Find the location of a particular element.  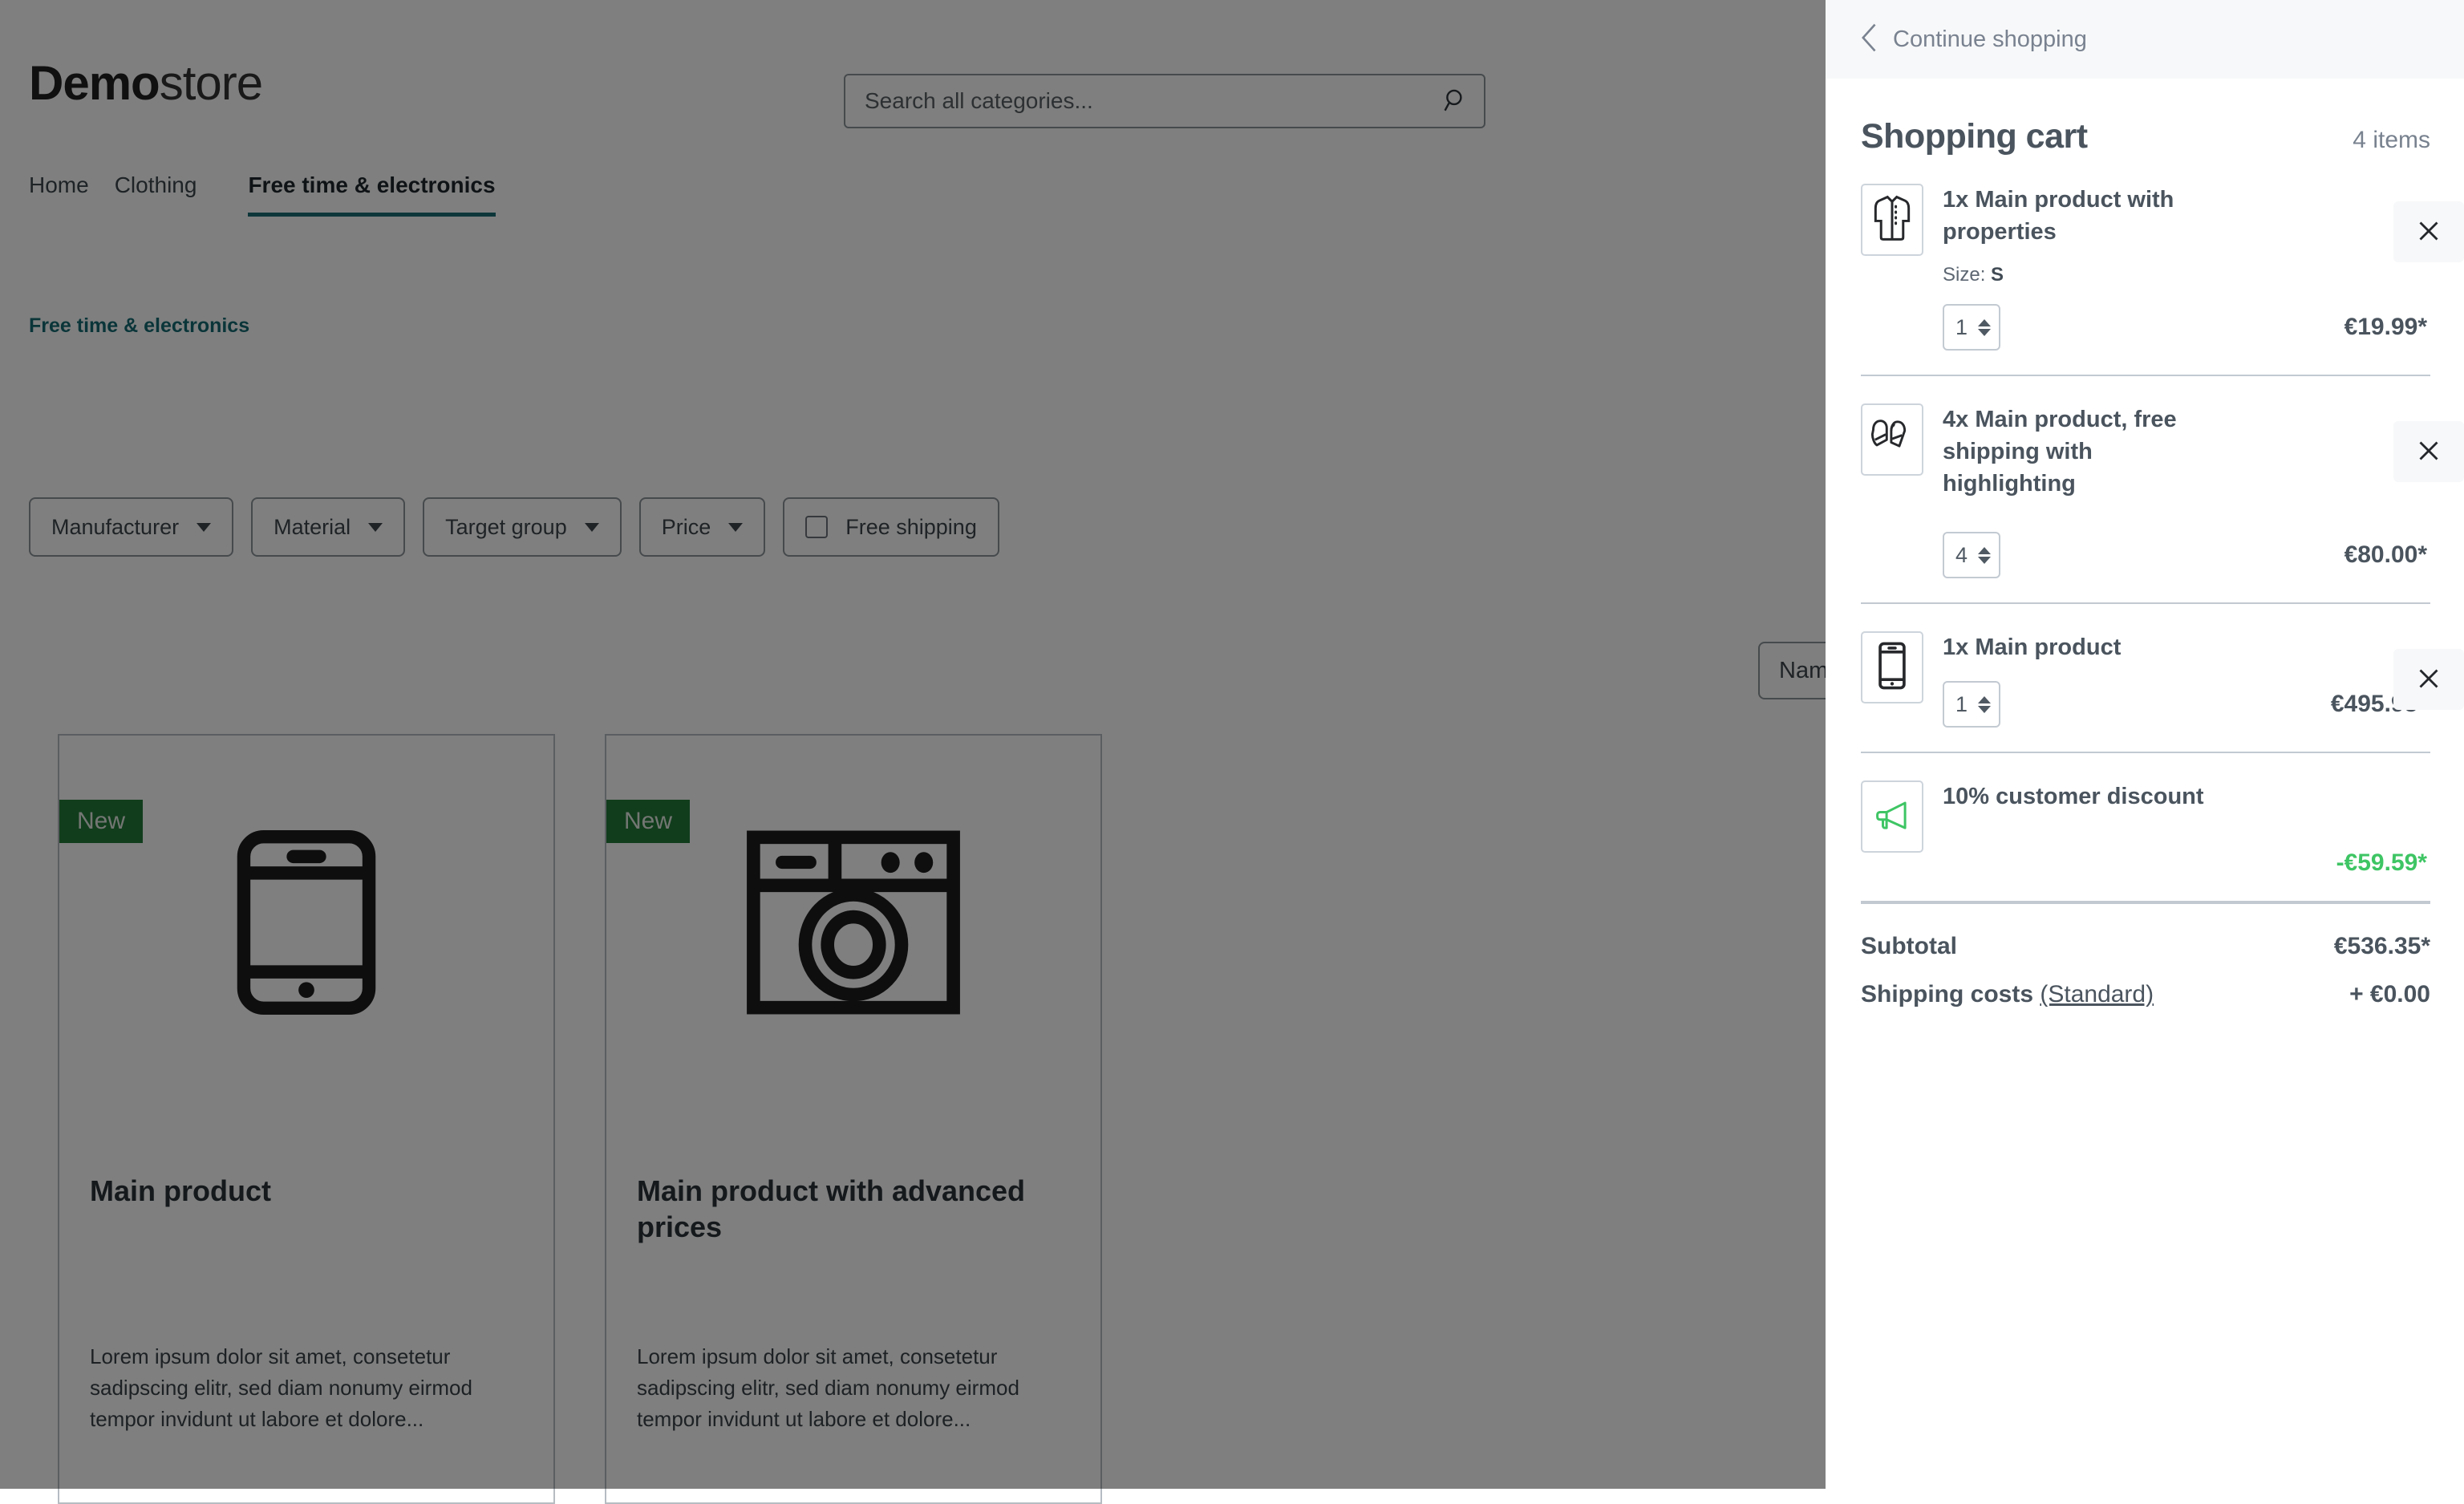

cart-item-property-label: Size: is located at coordinates (1964, 275).